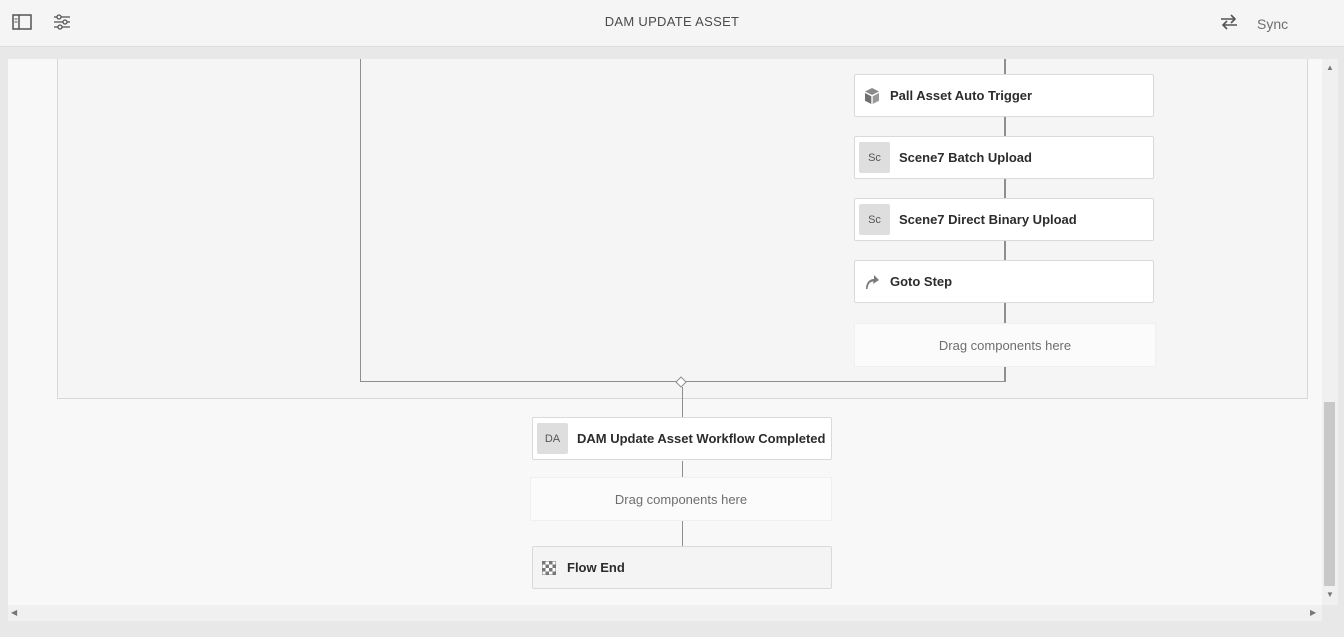 The width and height of the screenshot is (1344, 637). I want to click on step-abbreviation: DA, so click(552, 438).